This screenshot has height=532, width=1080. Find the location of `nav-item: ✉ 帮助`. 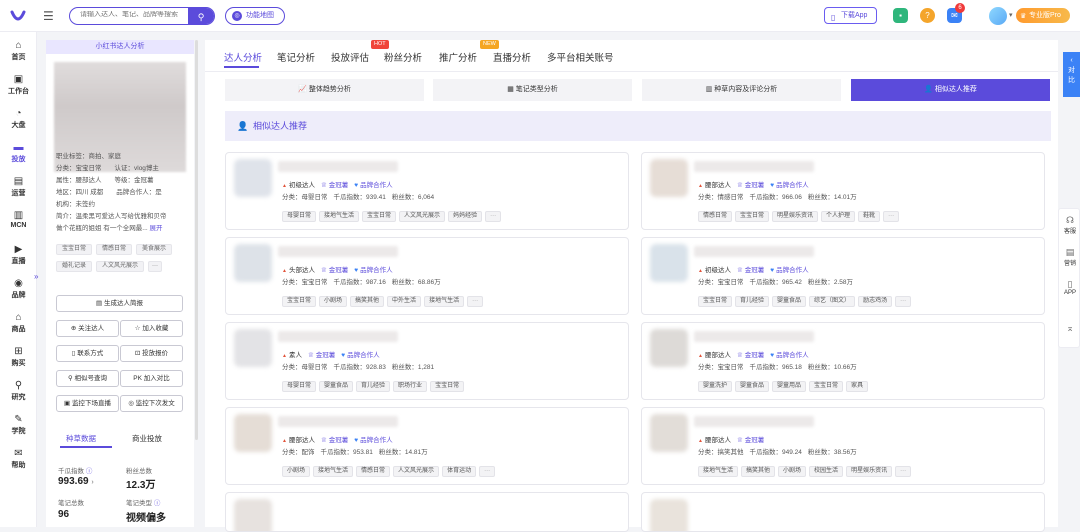

nav-item: ✉ 帮助 is located at coordinates (18, 459).